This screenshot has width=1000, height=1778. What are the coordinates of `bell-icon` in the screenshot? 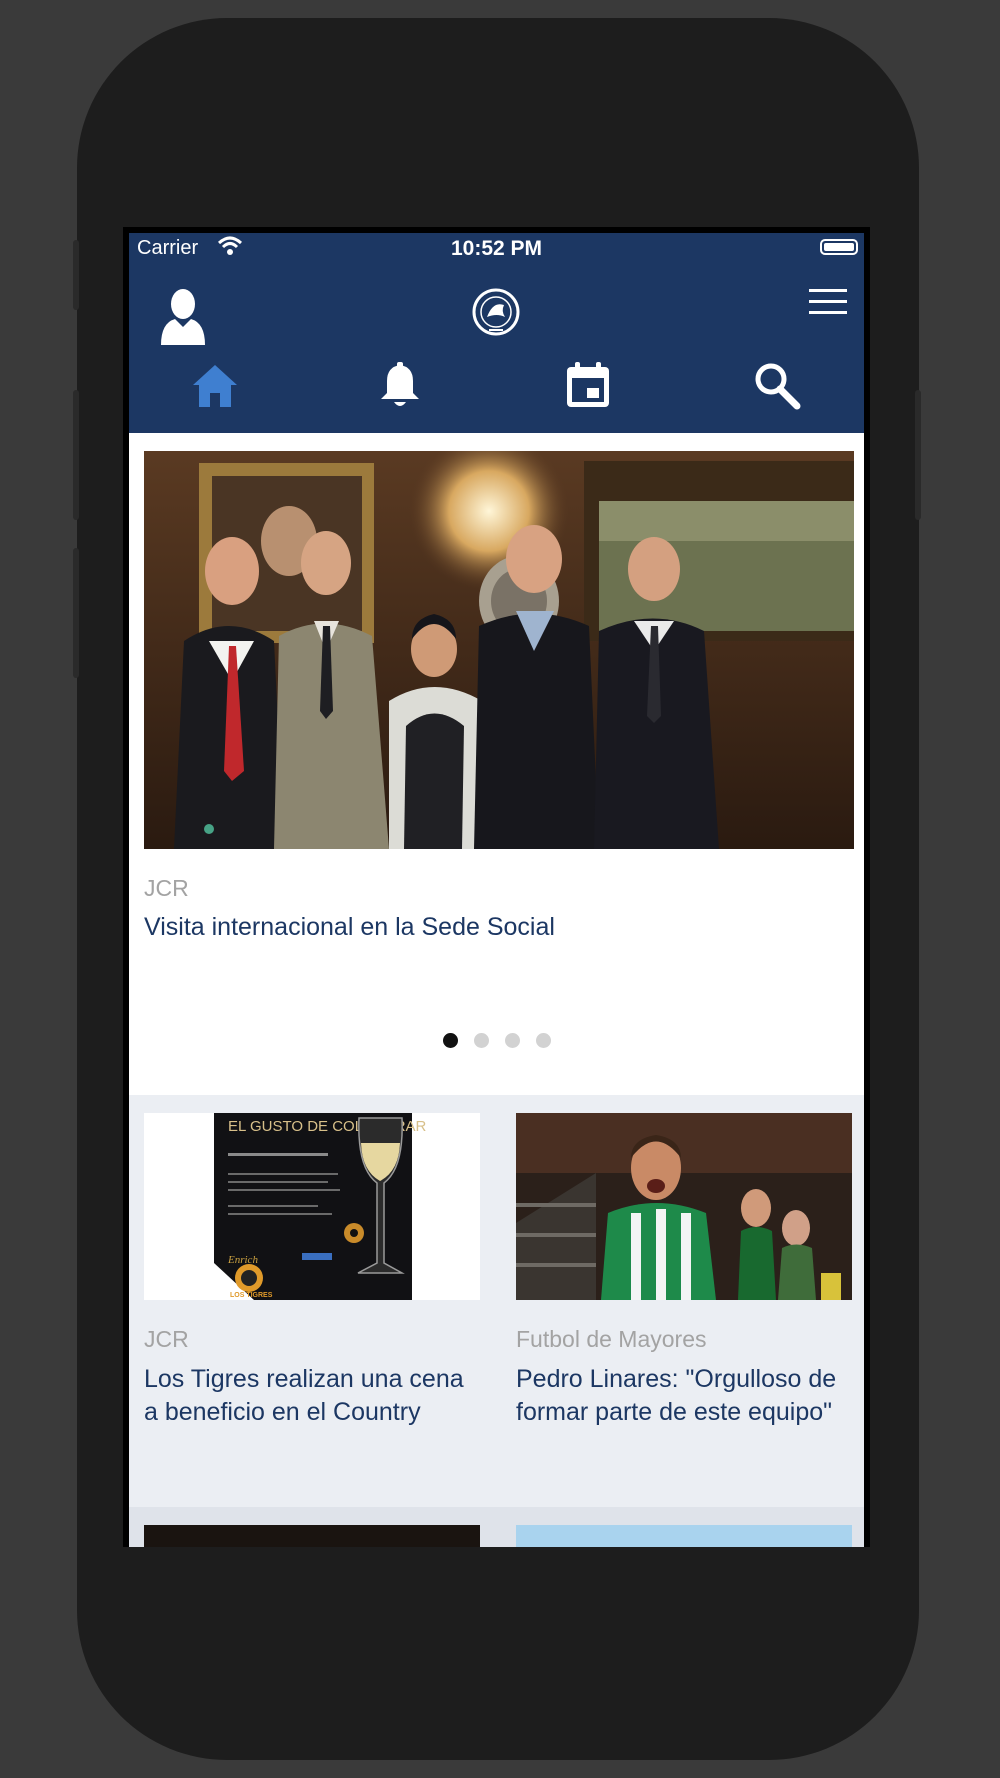 It's located at (400, 388).